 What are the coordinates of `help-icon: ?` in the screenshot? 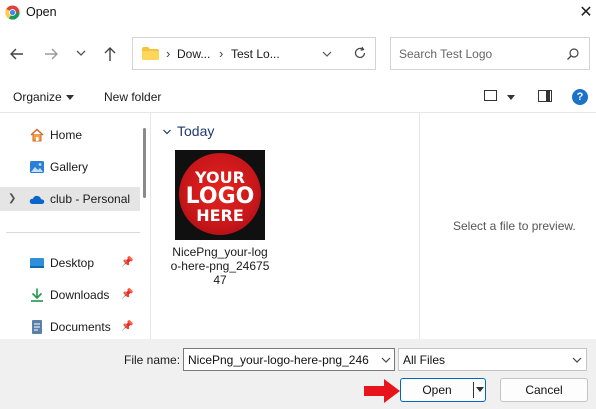 It's located at (580, 97).